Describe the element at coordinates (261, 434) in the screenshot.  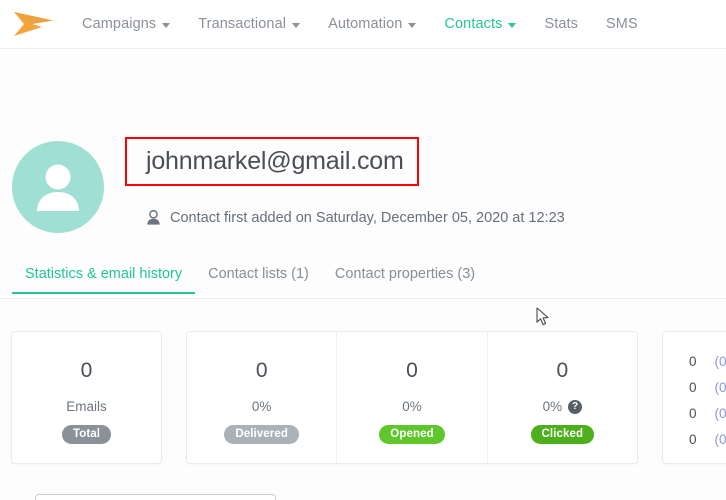
I see `status-badge-delivered: Delivered` at that location.